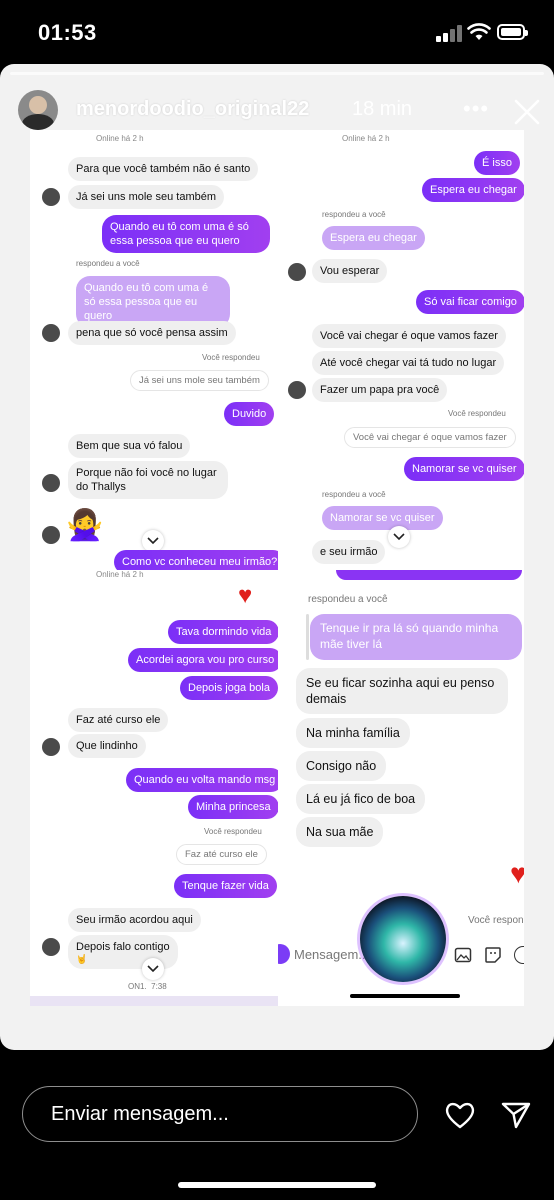 The height and width of the screenshot is (1200, 554). What do you see at coordinates (85, 525) in the screenshot?
I see `emoji-message: 🙅‍♀️` at bounding box center [85, 525].